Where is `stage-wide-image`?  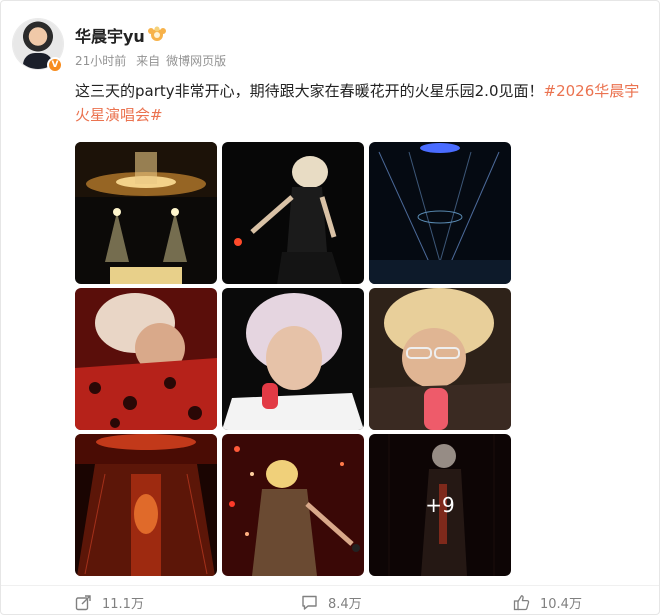 stage-wide-image is located at coordinates (146, 213).